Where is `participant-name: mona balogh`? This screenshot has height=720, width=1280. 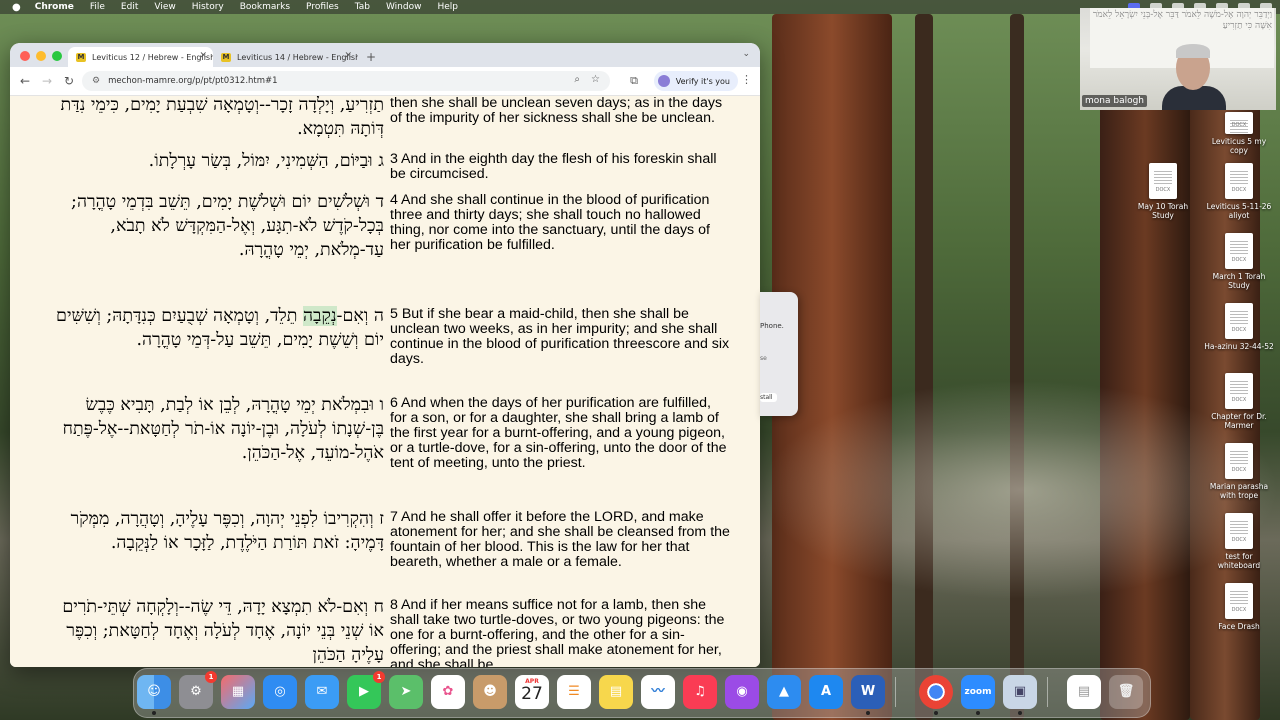
participant-name: mona balogh is located at coordinates (1115, 101).